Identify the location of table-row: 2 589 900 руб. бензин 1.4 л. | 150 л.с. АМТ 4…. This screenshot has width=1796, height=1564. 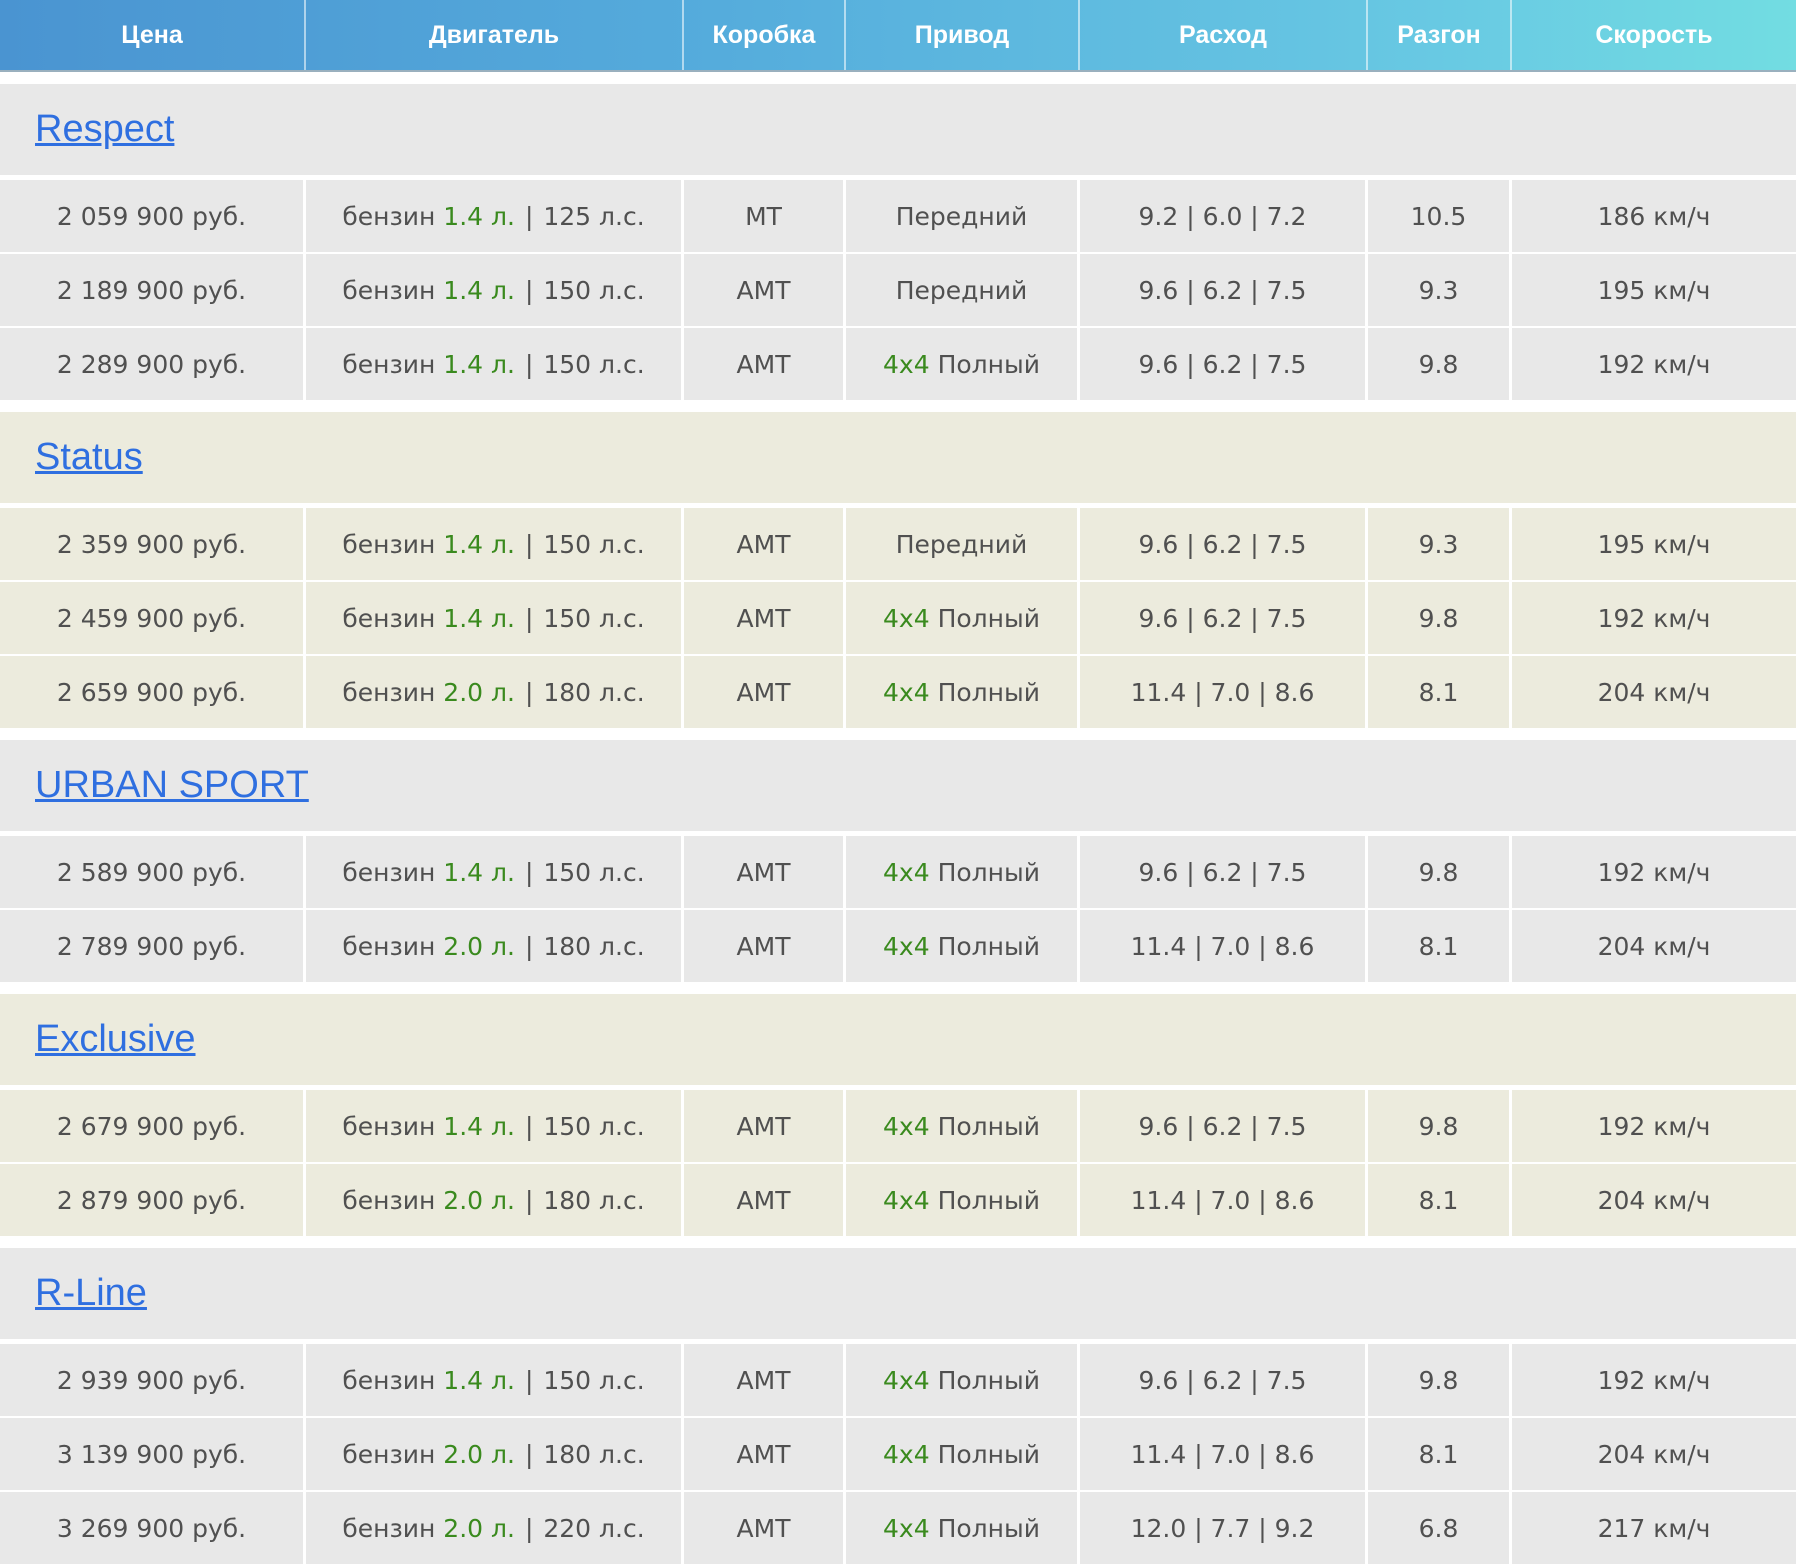
(898, 873).